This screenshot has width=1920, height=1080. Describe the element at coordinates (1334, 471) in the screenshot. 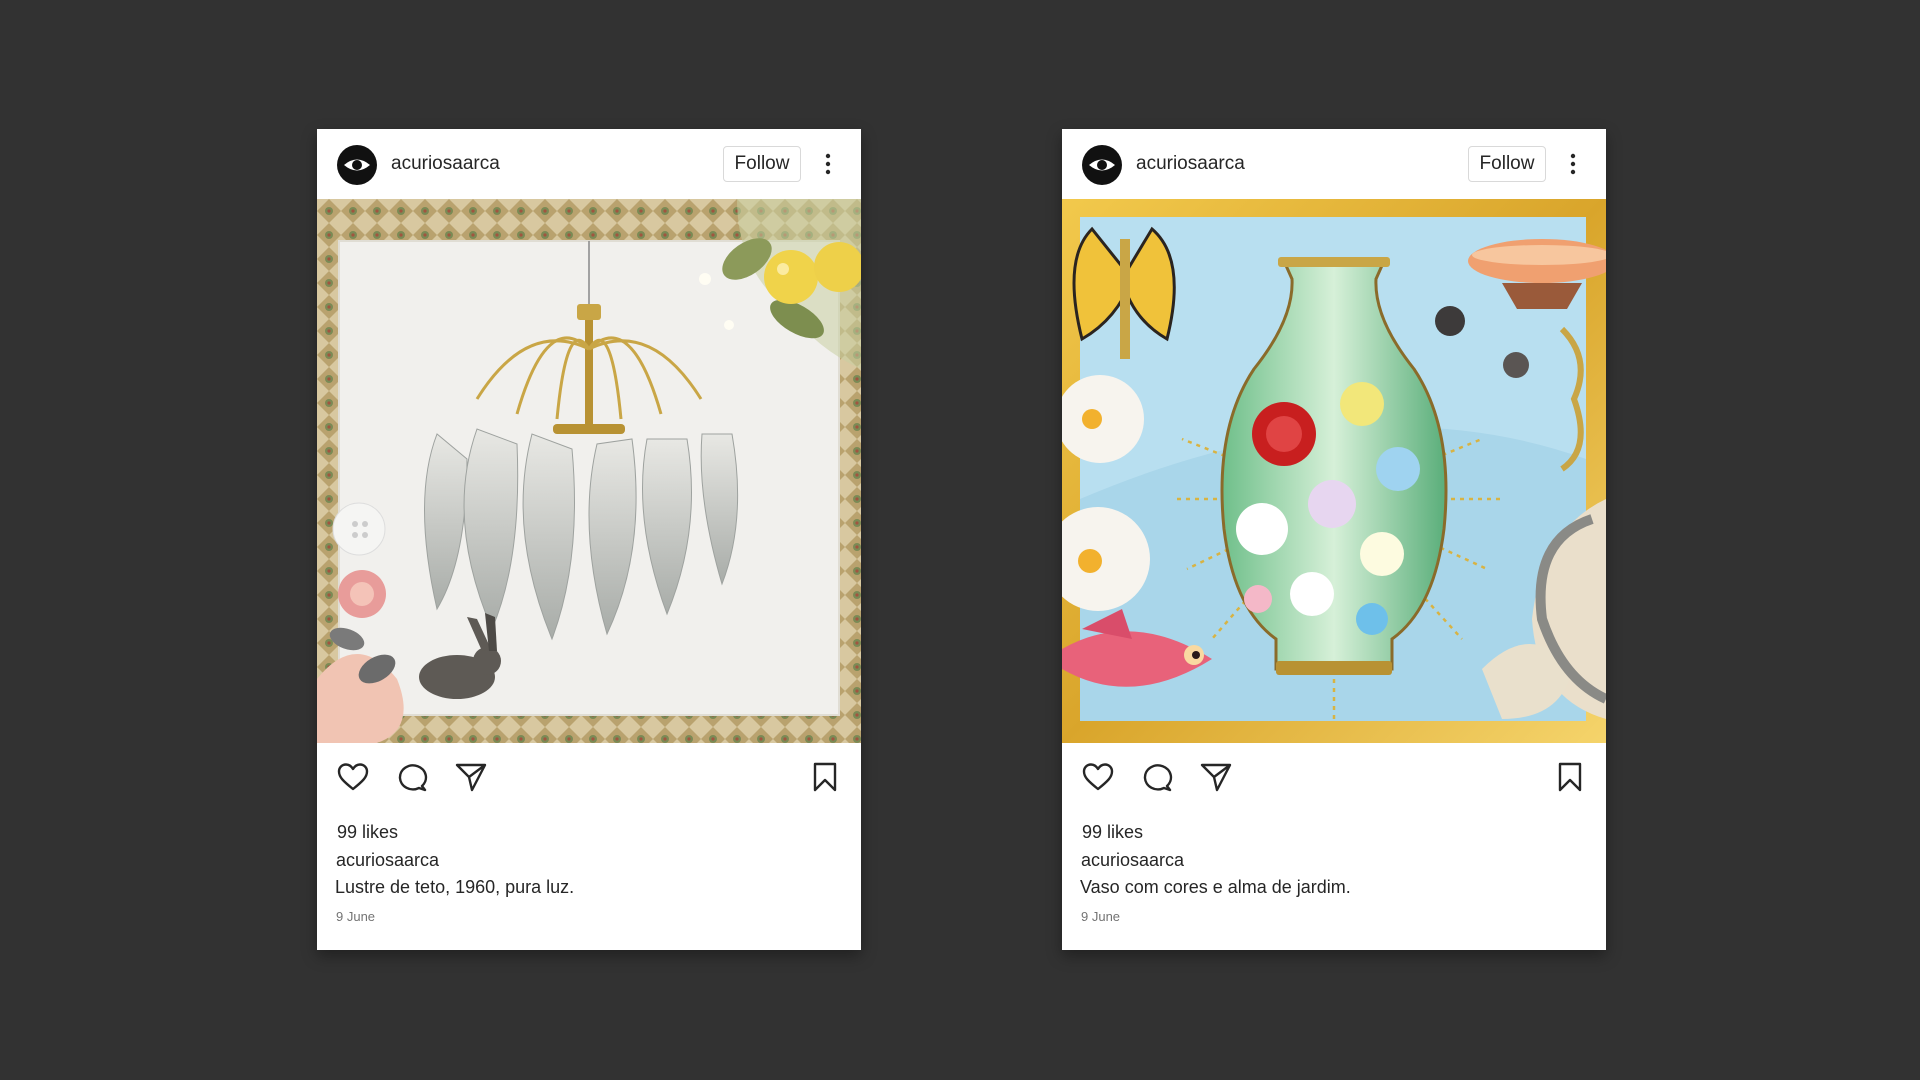

I see `post-image-vase` at that location.